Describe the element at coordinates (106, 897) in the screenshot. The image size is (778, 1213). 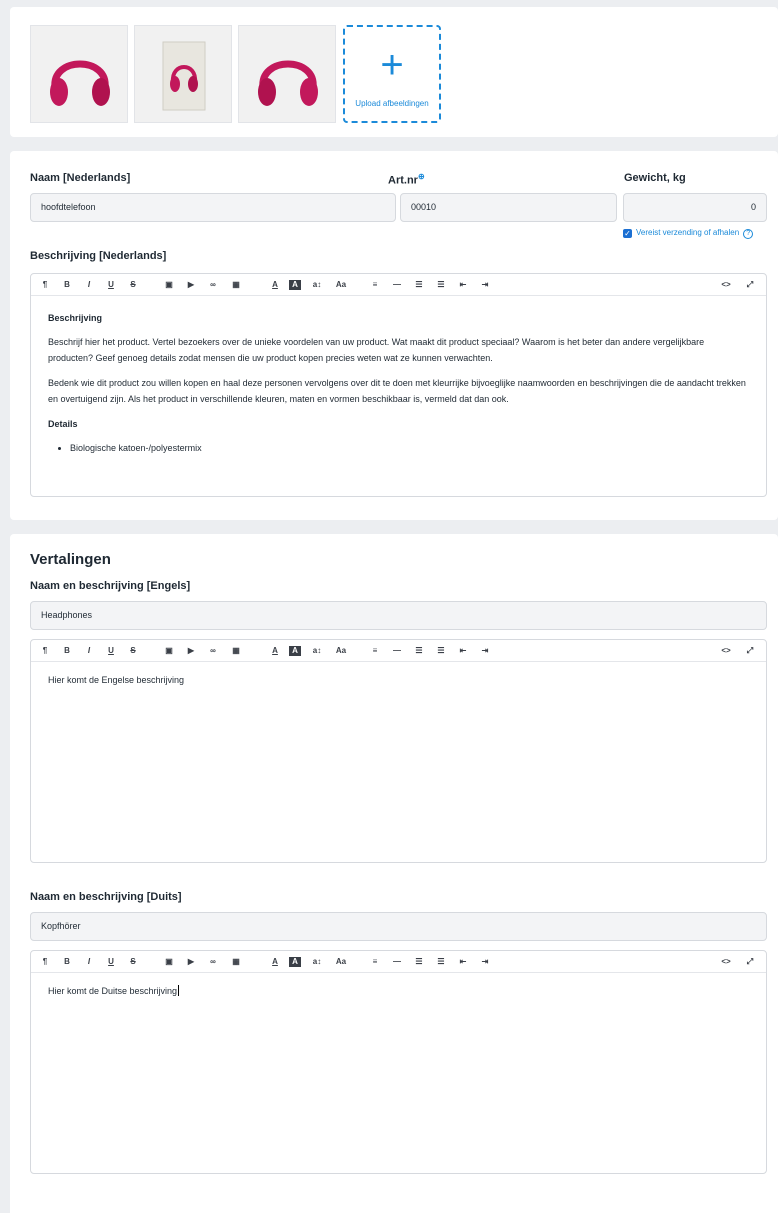
I see `german-label: Naam en beschrijving [Duits]` at that location.